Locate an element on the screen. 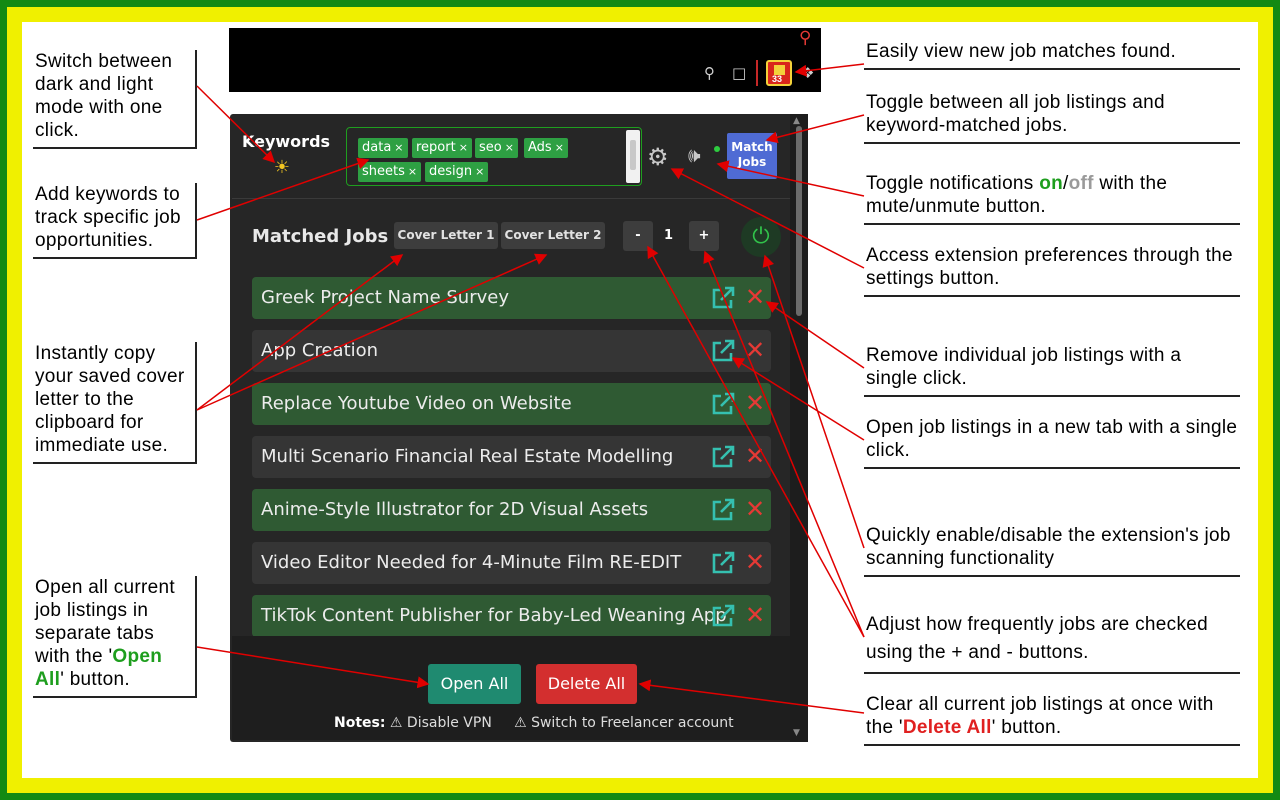 The height and width of the screenshot is (800, 1280). callout-text: Toggle notifications is located at coordinates (953, 183).